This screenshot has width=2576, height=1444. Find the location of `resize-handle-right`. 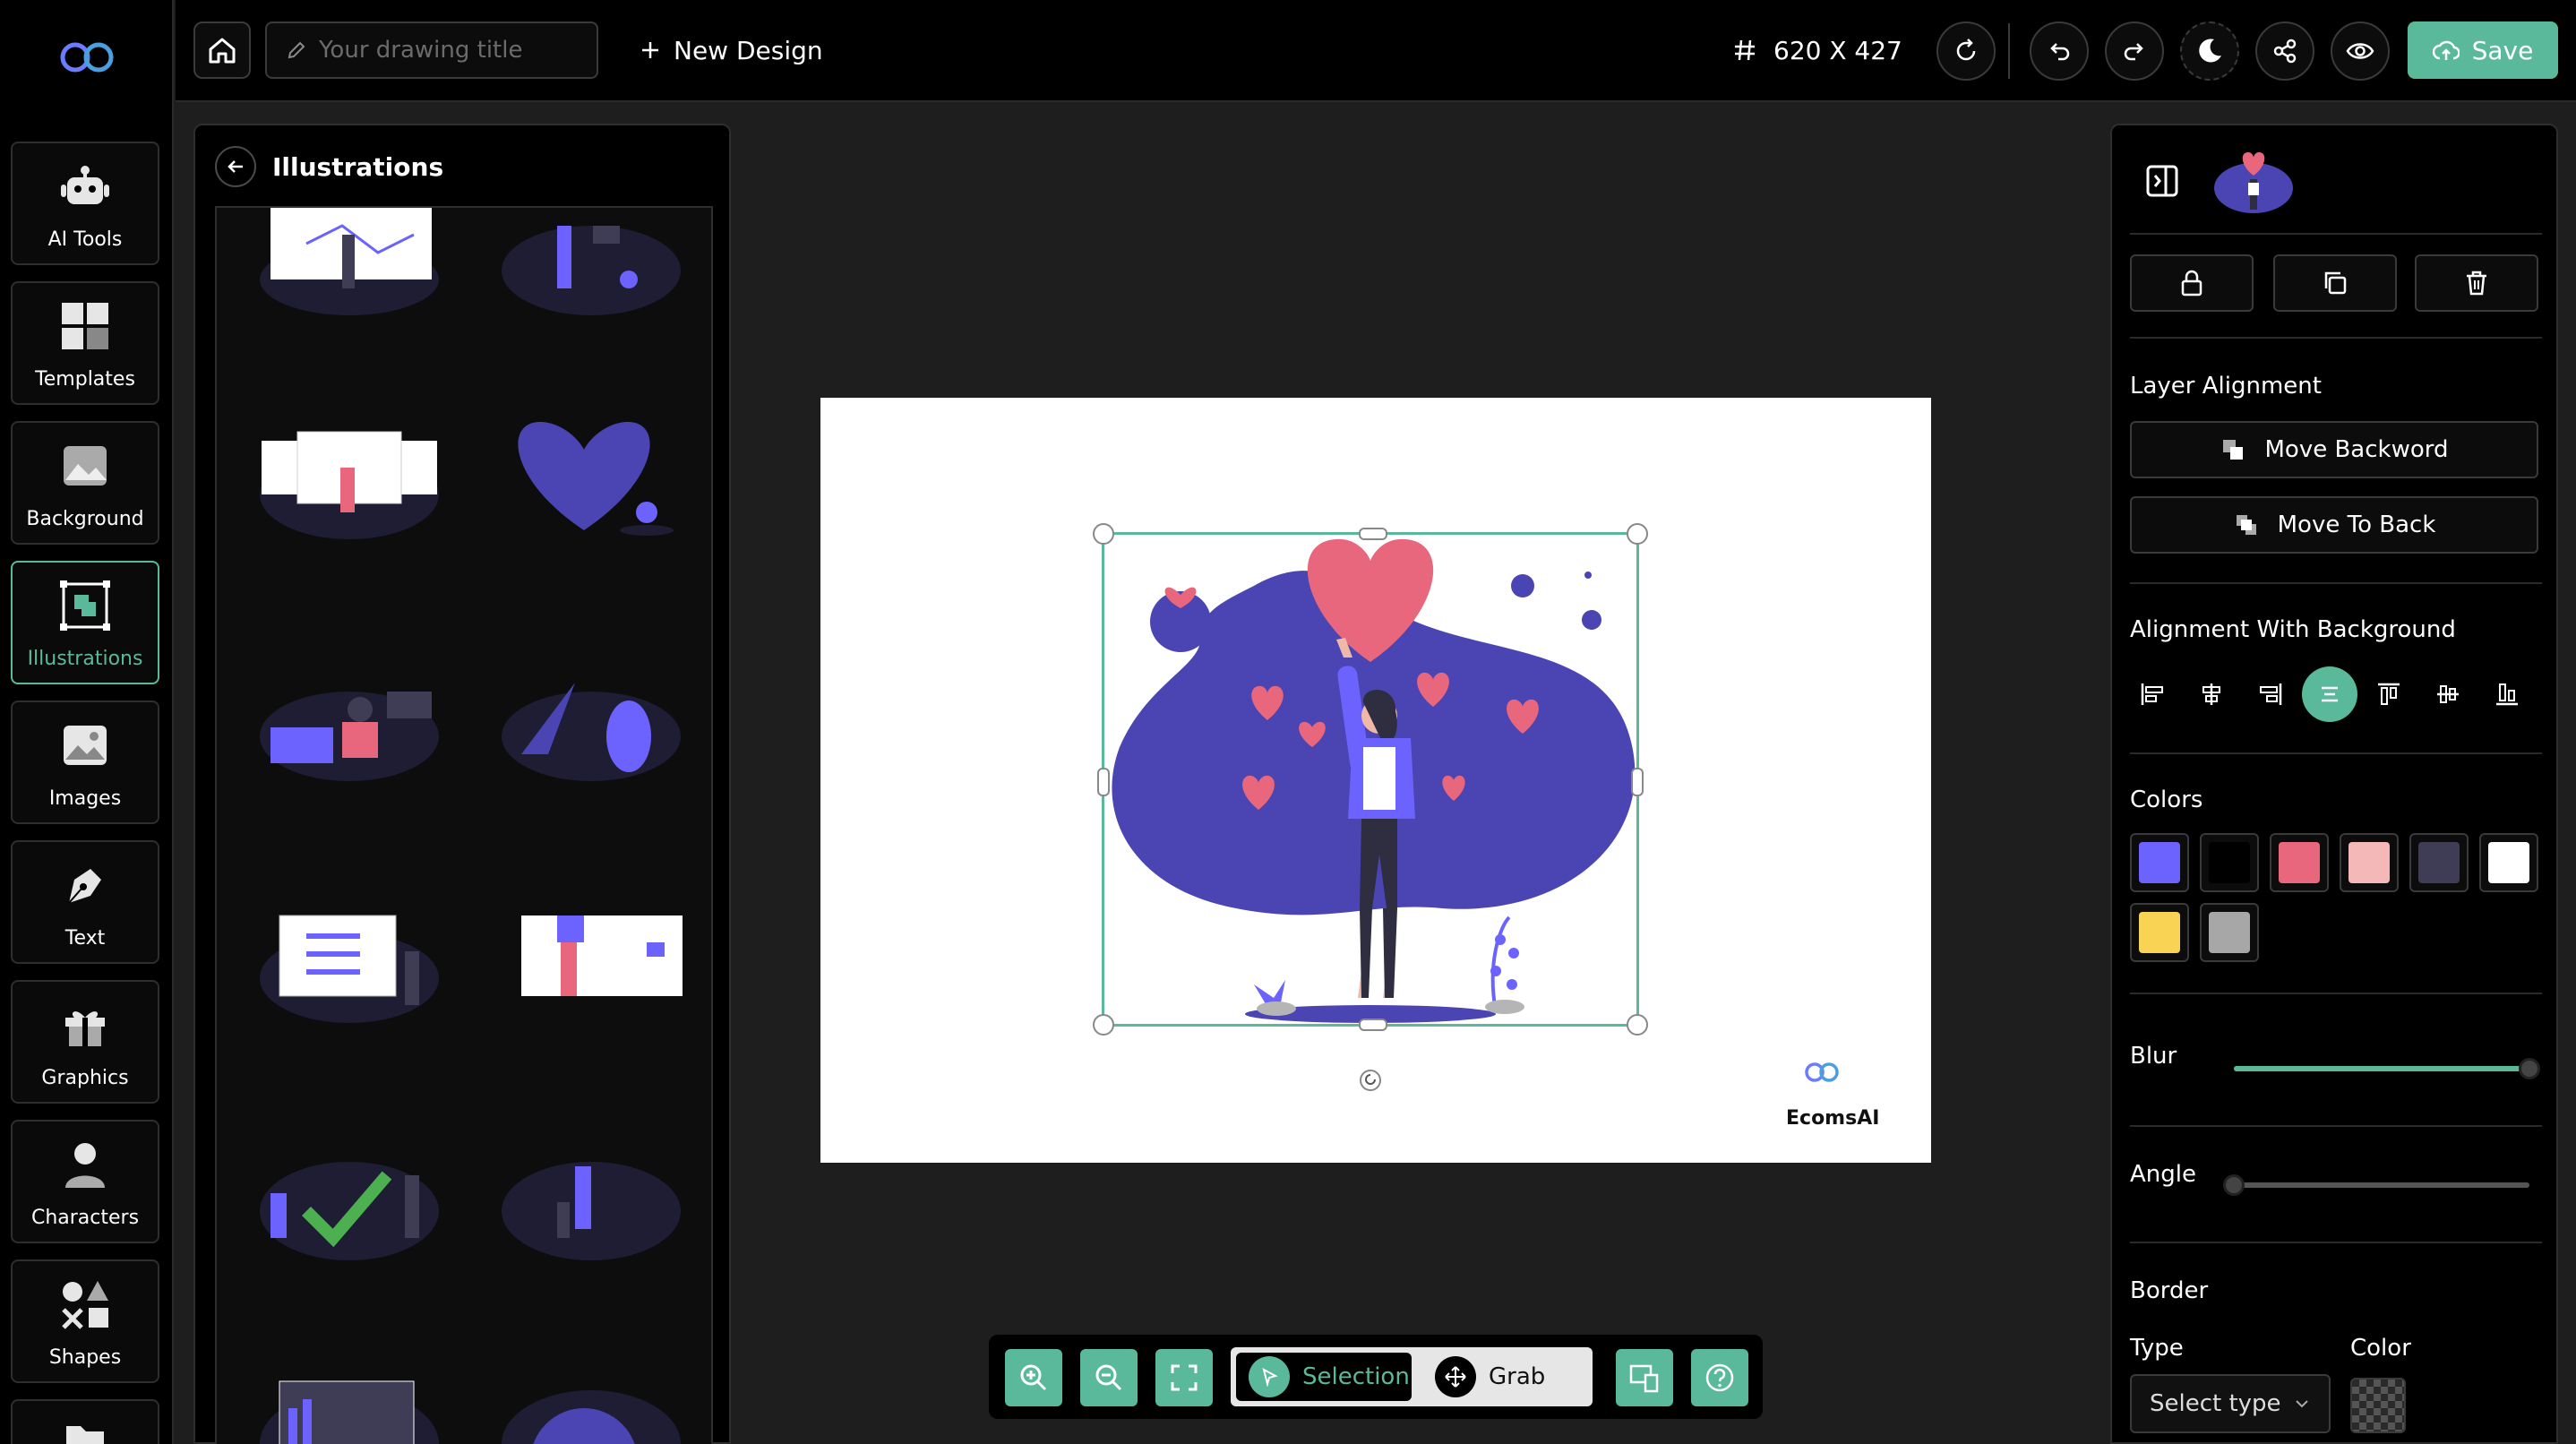

resize-handle-right is located at coordinates (1637, 782).